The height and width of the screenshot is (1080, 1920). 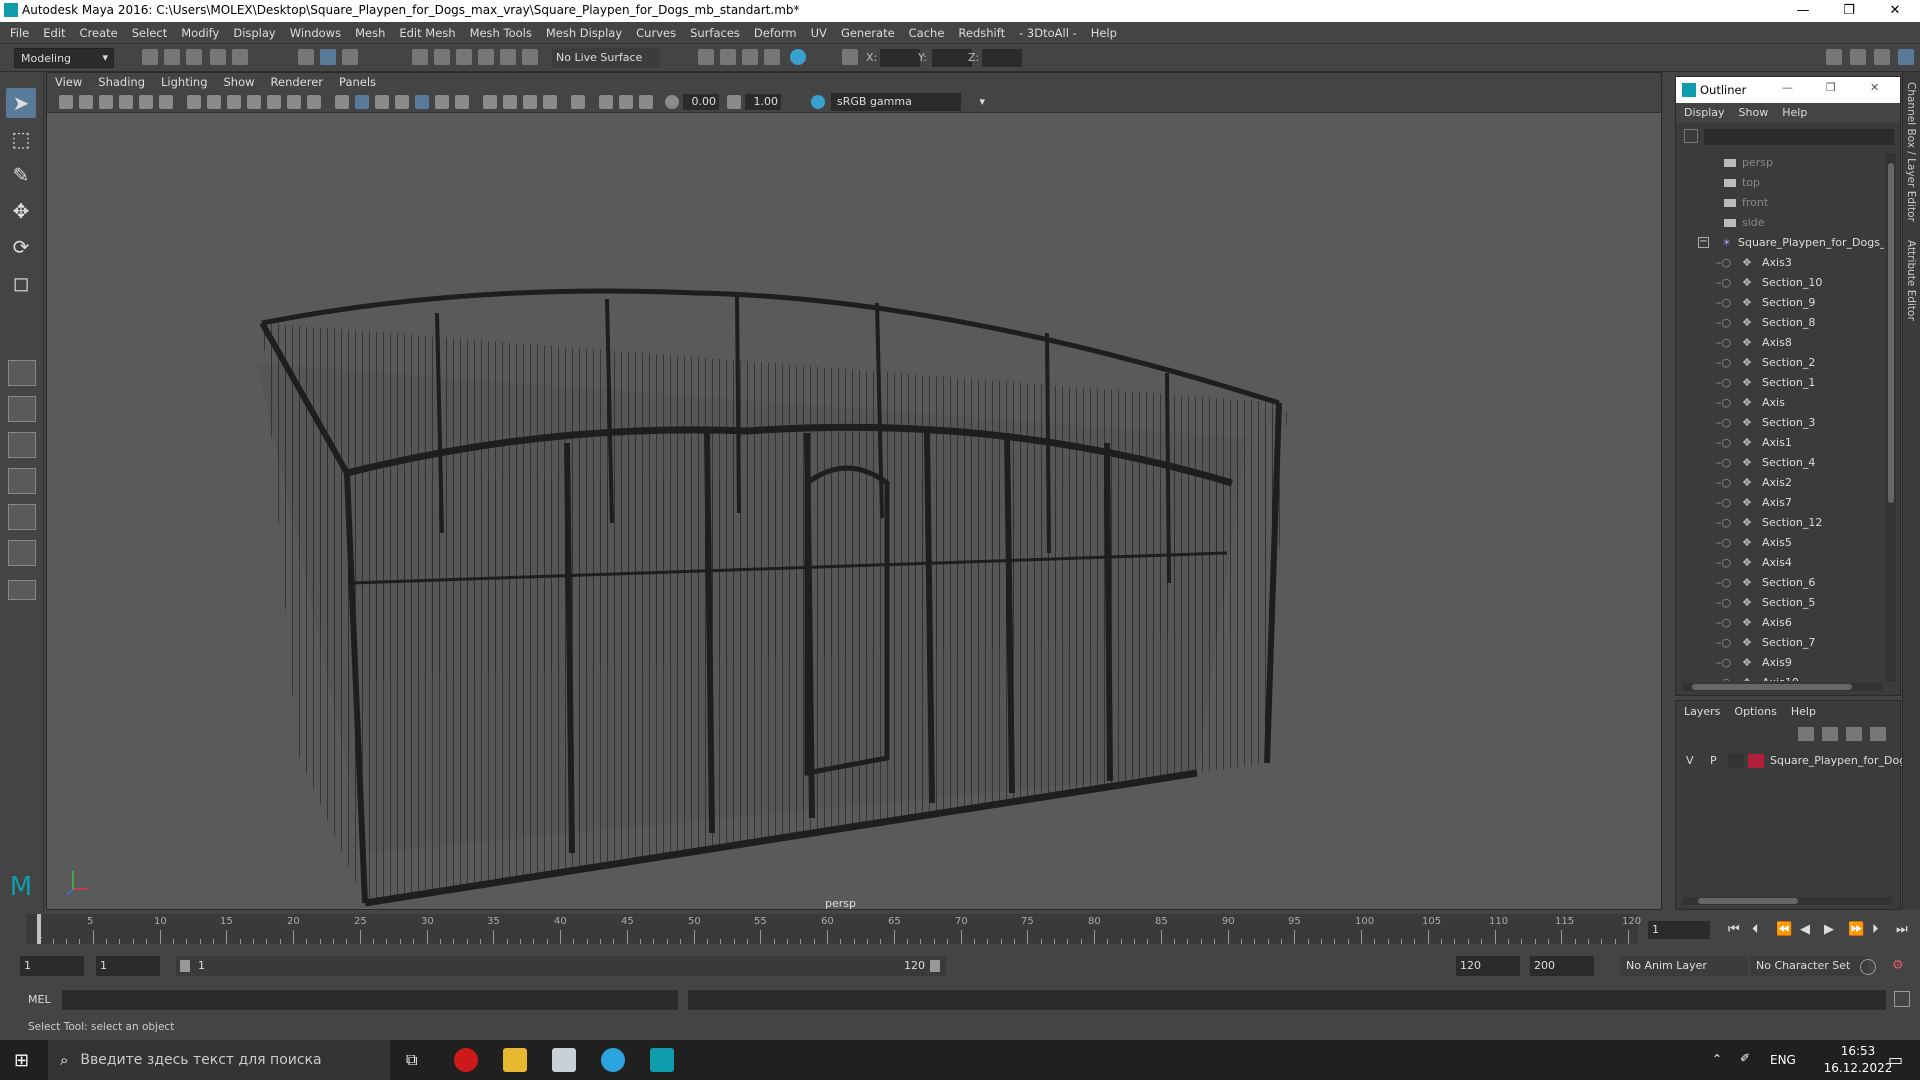 What do you see at coordinates (1780, 403) in the screenshot?
I see `outliner-item-child: –○ ❖ Axis` at bounding box center [1780, 403].